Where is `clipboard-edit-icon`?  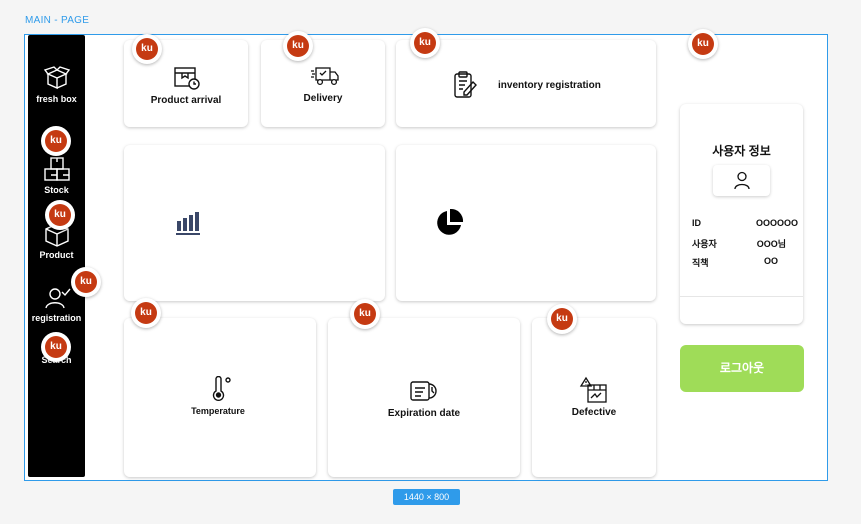
clipboard-edit-icon is located at coordinates (465, 84).